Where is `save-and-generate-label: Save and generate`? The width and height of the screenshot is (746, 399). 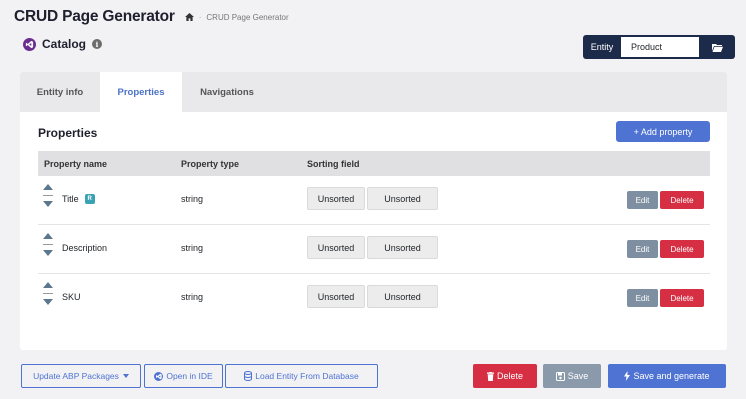
save-and-generate-label: Save and generate is located at coordinates (671, 376).